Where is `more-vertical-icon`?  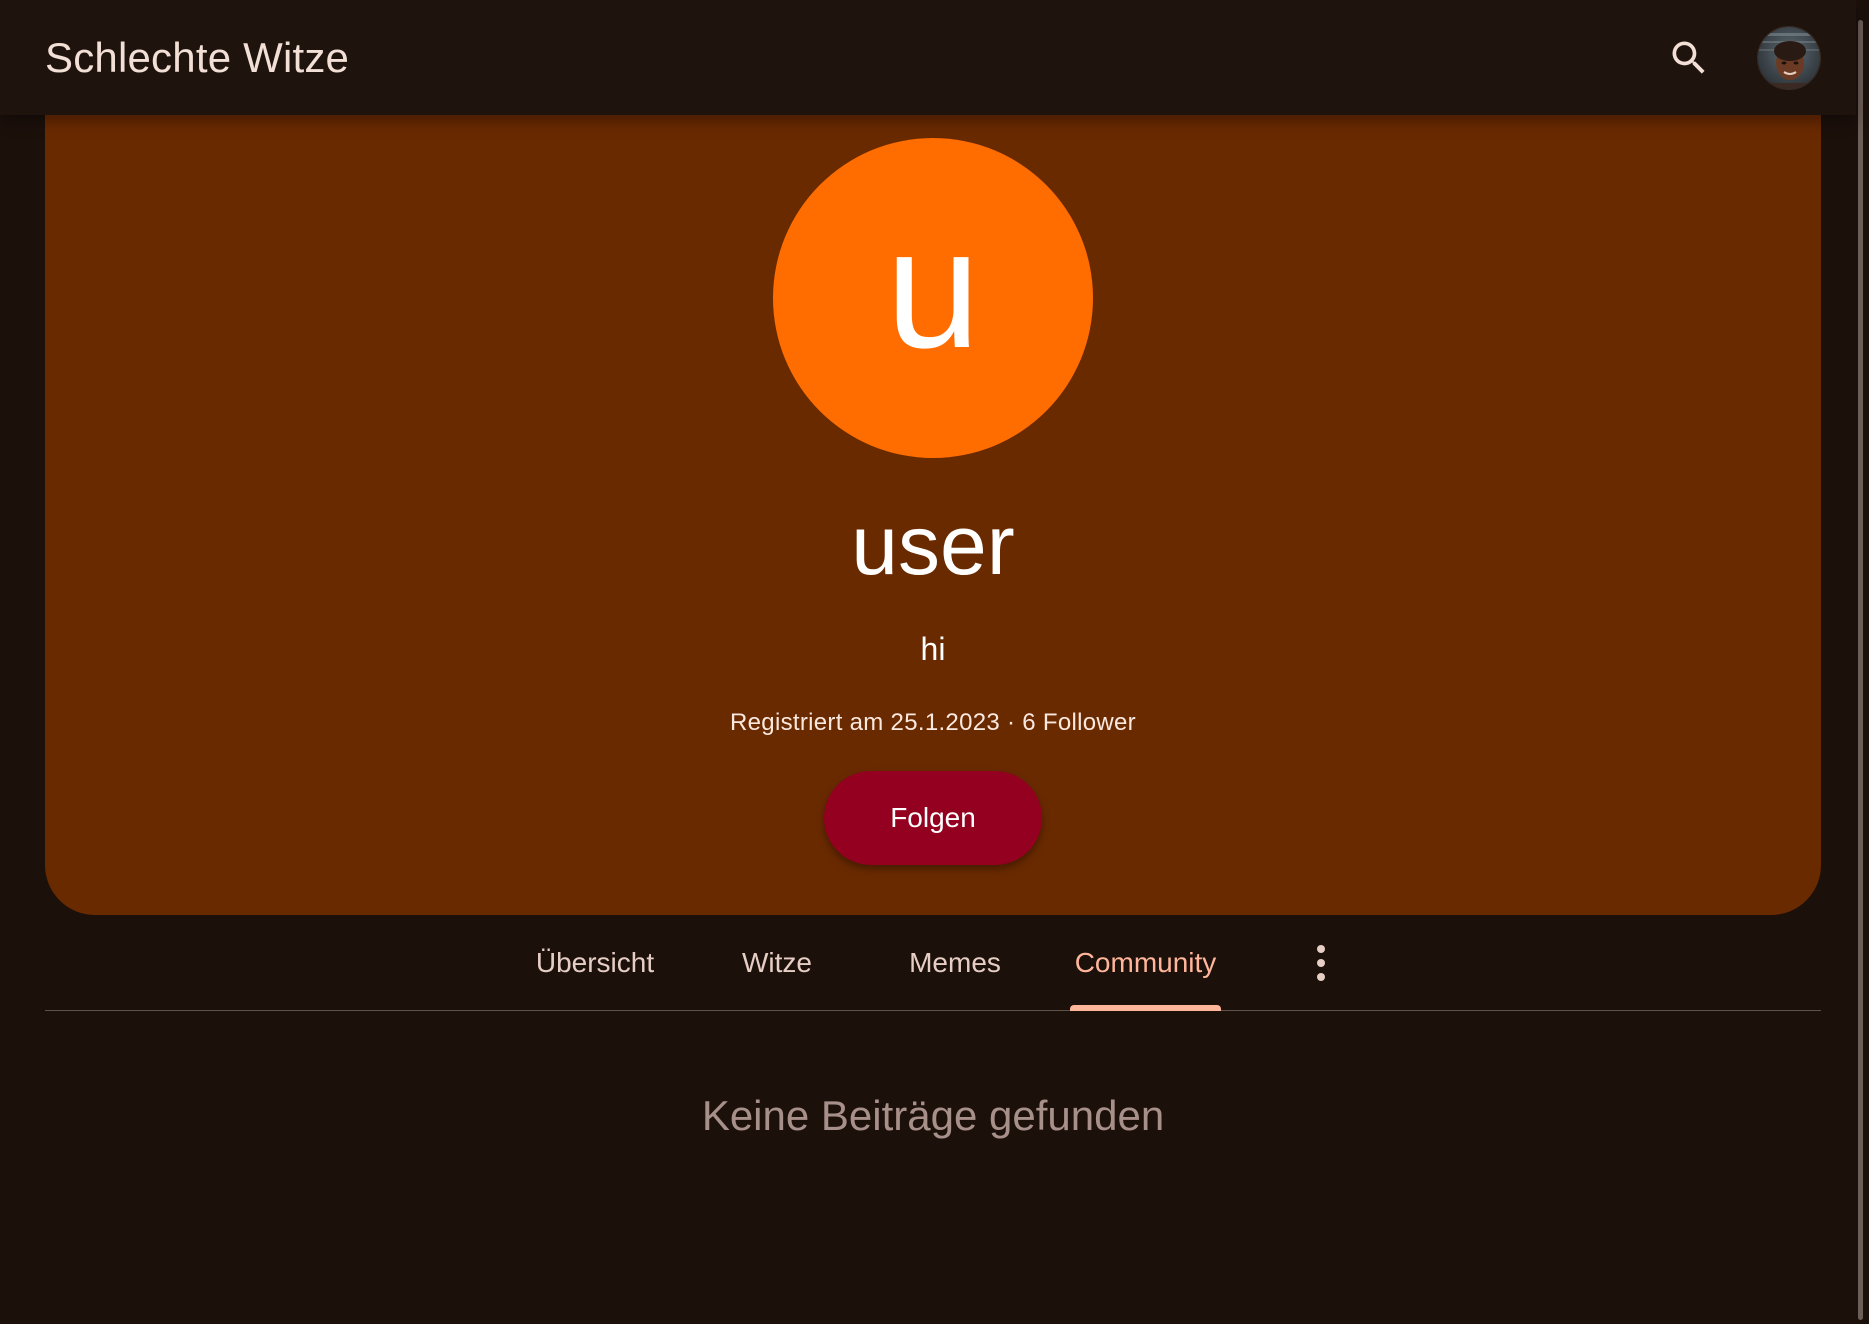 more-vertical-icon is located at coordinates (1321, 963).